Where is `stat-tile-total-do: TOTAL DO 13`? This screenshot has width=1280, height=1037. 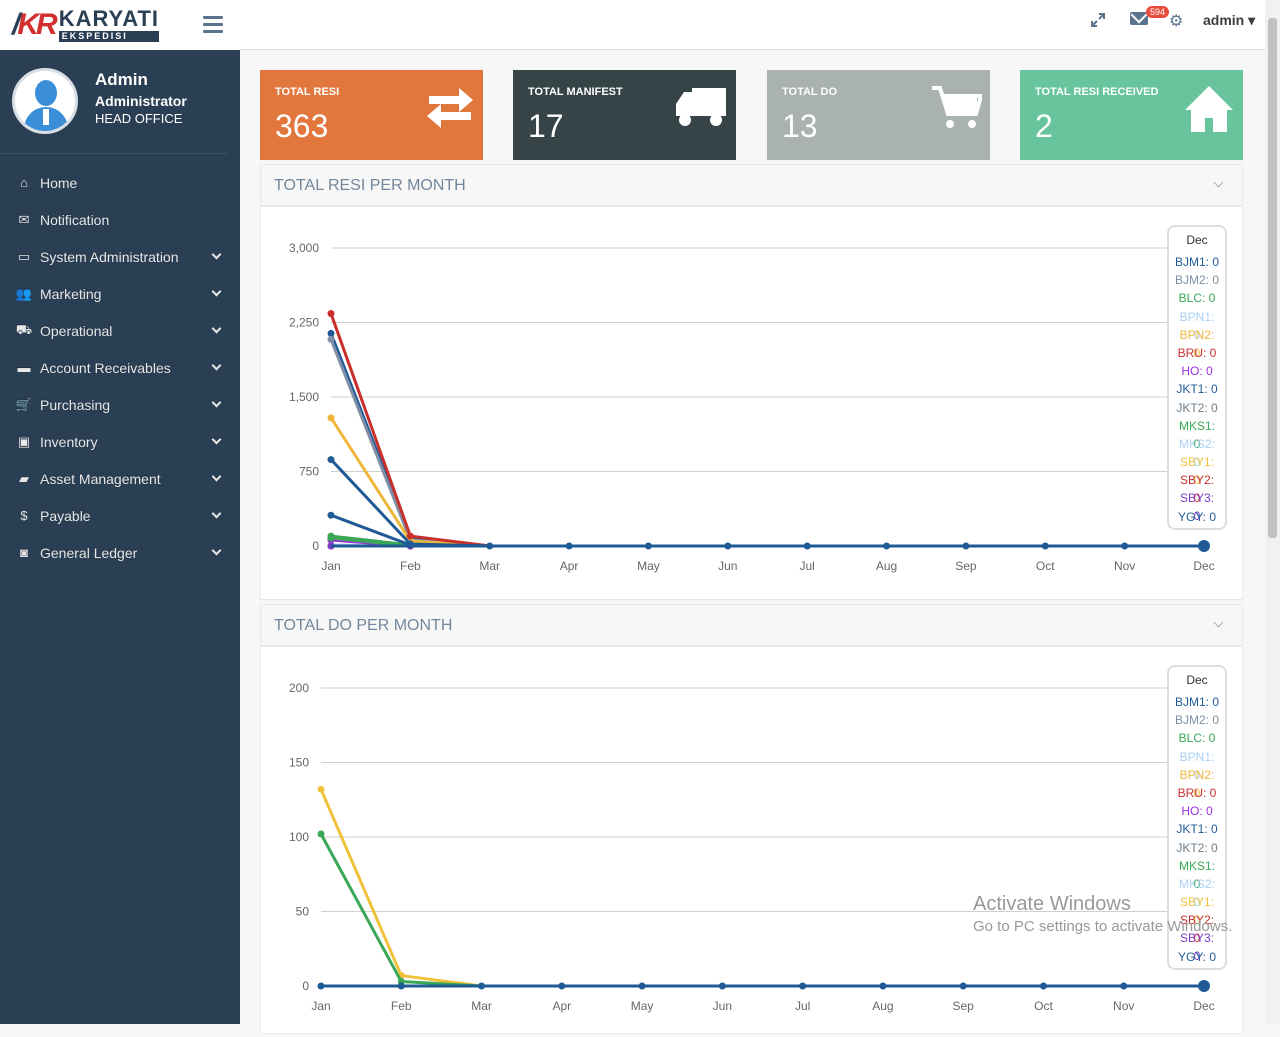
stat-tile-total-do: TOTAL DO 13 is located at coordinates (878, 115).